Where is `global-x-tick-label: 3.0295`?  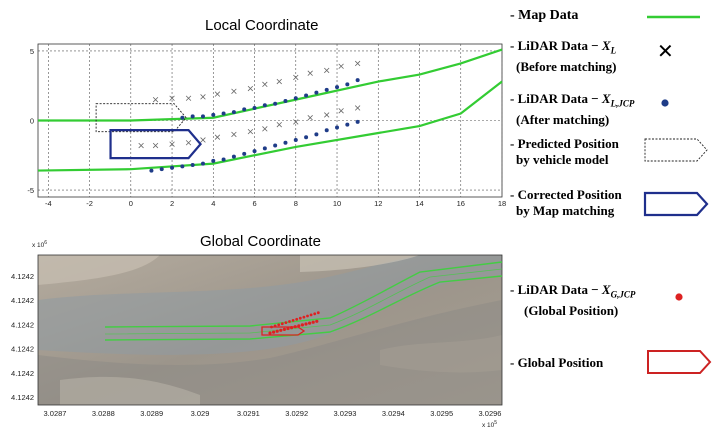 global-x-tick-label: 3.0295 is located at coordinates (441, 413).